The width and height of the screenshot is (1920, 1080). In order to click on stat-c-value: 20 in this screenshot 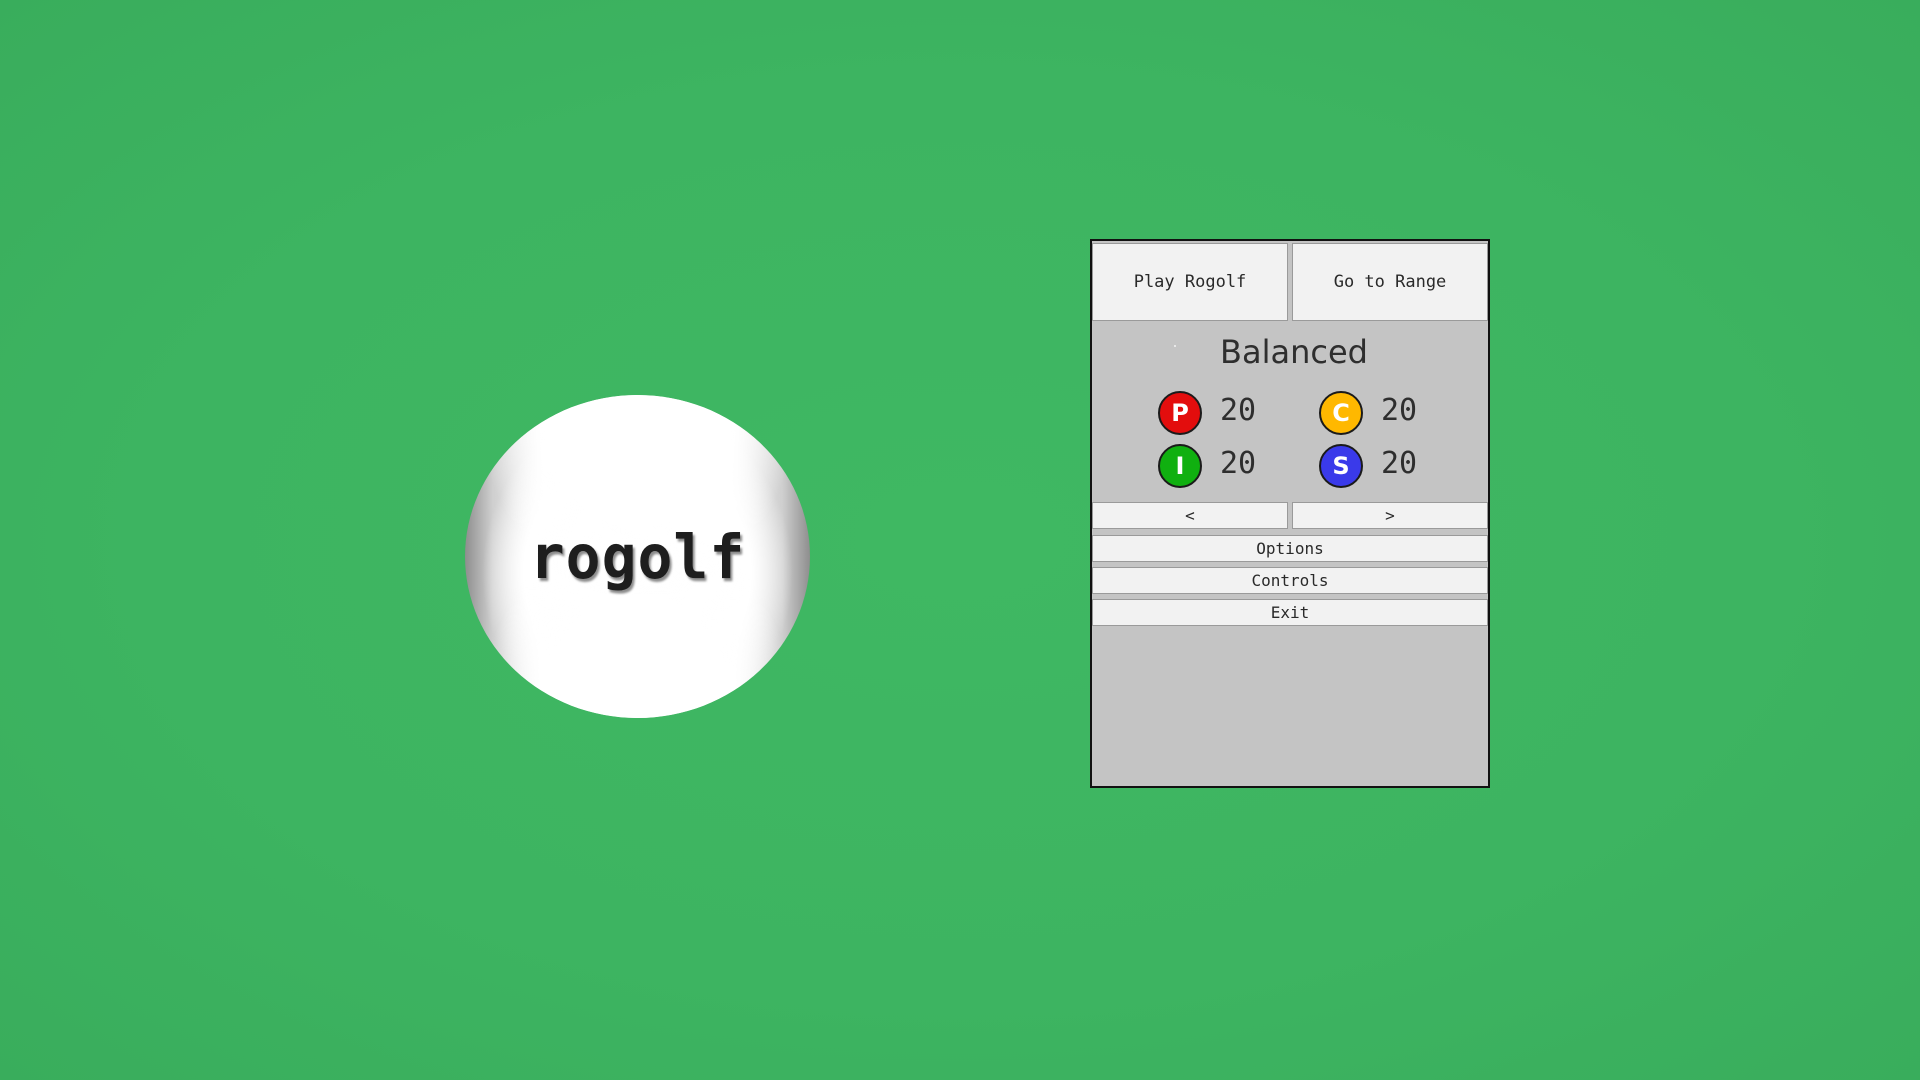, I will do `click(1399, 410)`.